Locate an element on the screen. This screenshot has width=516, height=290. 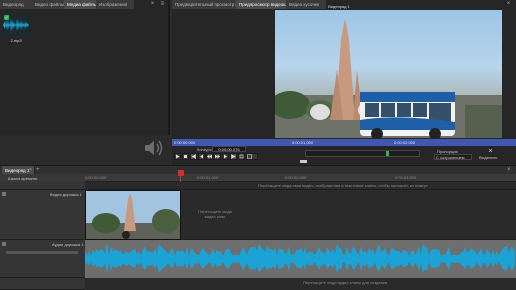
overlay-track-header is located at coordinates (42, 186).